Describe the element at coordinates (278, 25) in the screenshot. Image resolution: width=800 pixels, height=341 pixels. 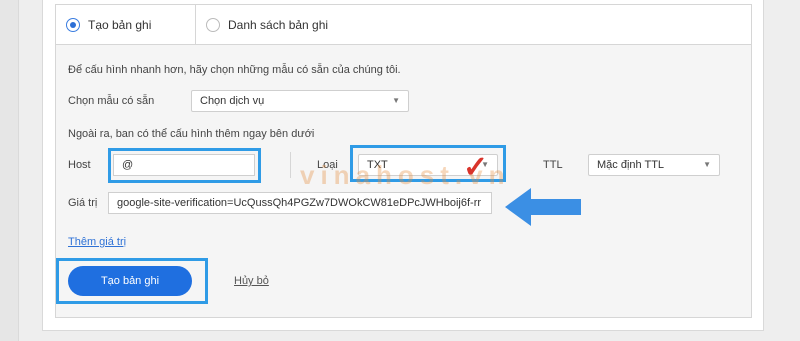
I see `tab-list-label: Danh sách bản ghi` at that location.